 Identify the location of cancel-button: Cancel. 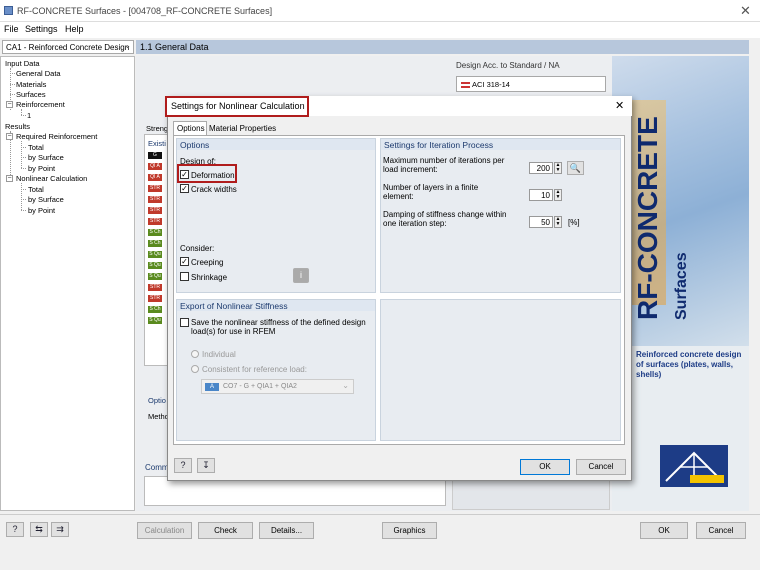
(721, 530).